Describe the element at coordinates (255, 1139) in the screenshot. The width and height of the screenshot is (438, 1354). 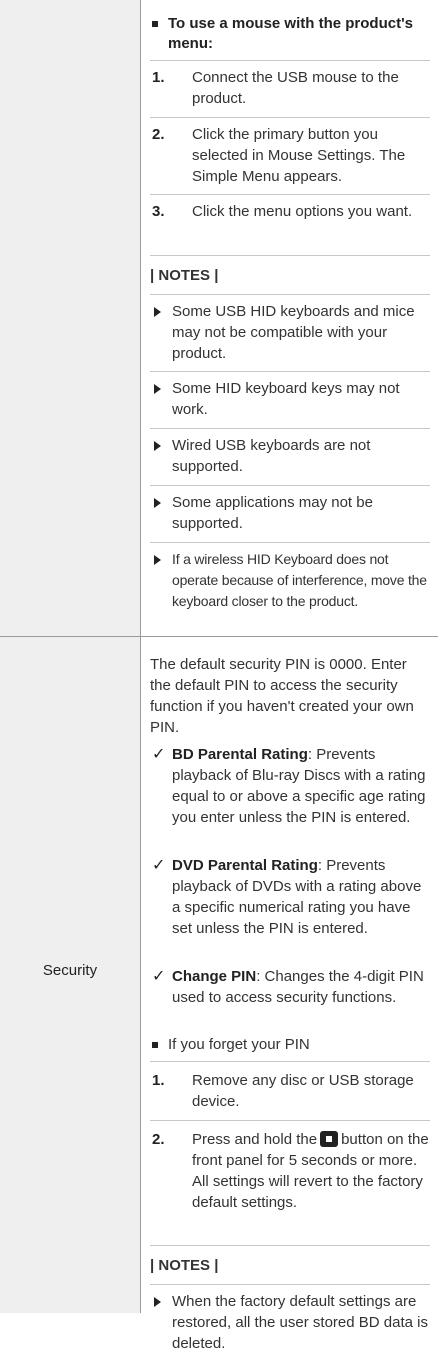
I see `step-text: Press and hold the` at that location.